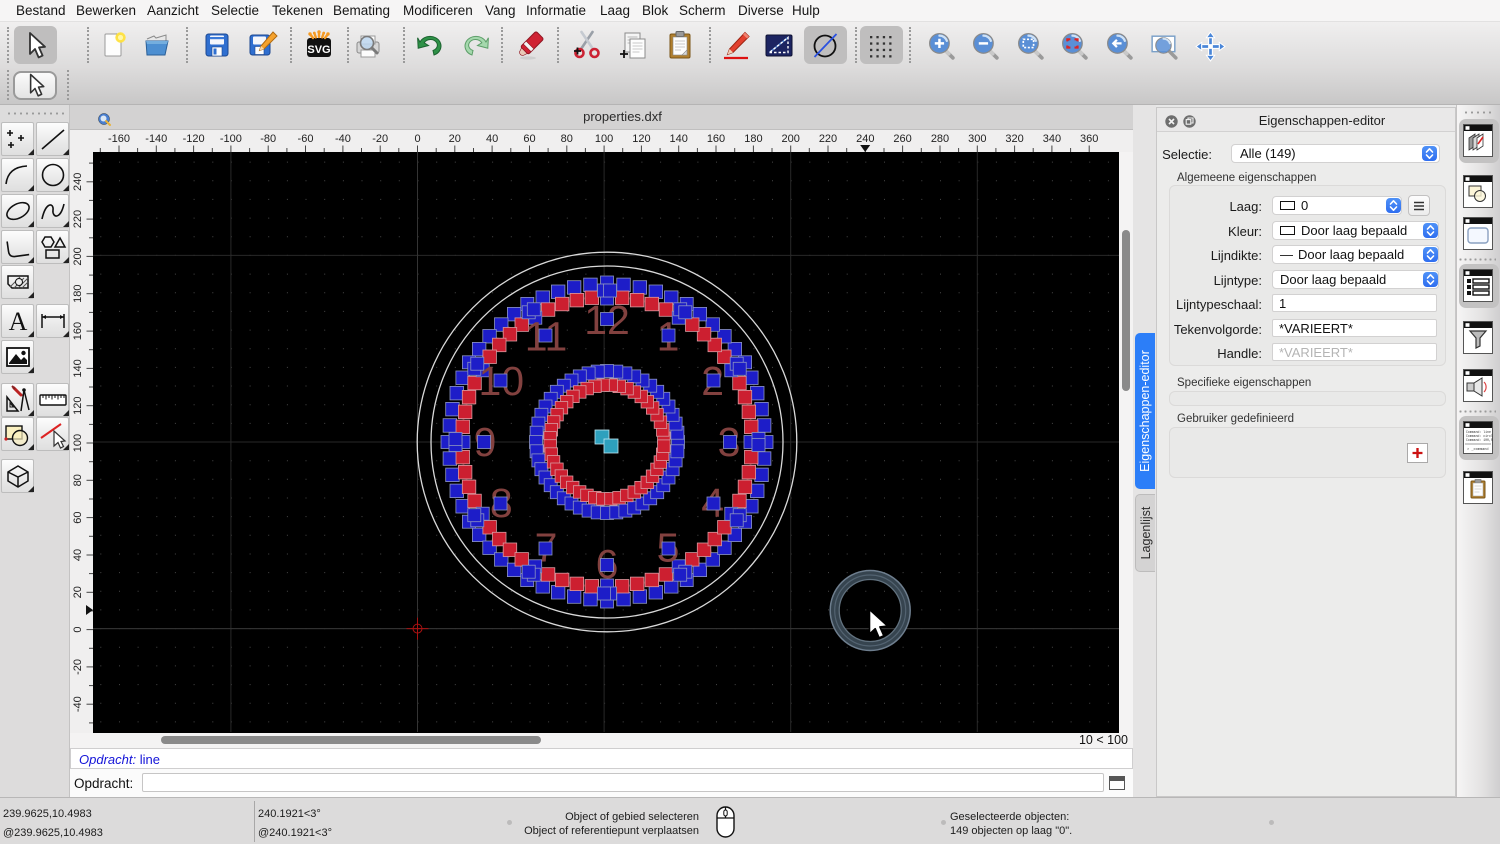  What do you see at coordinates (306, 139) in the screenshot?
I see `svg-text: -60` at bounding box center [306, 139].